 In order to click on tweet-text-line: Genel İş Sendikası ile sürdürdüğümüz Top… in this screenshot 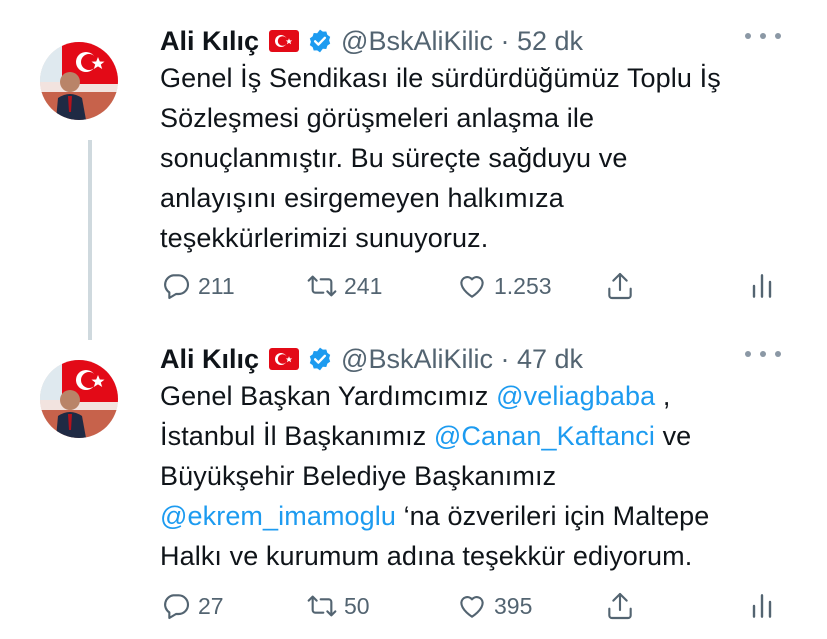, I will do `click(480, 78)`.